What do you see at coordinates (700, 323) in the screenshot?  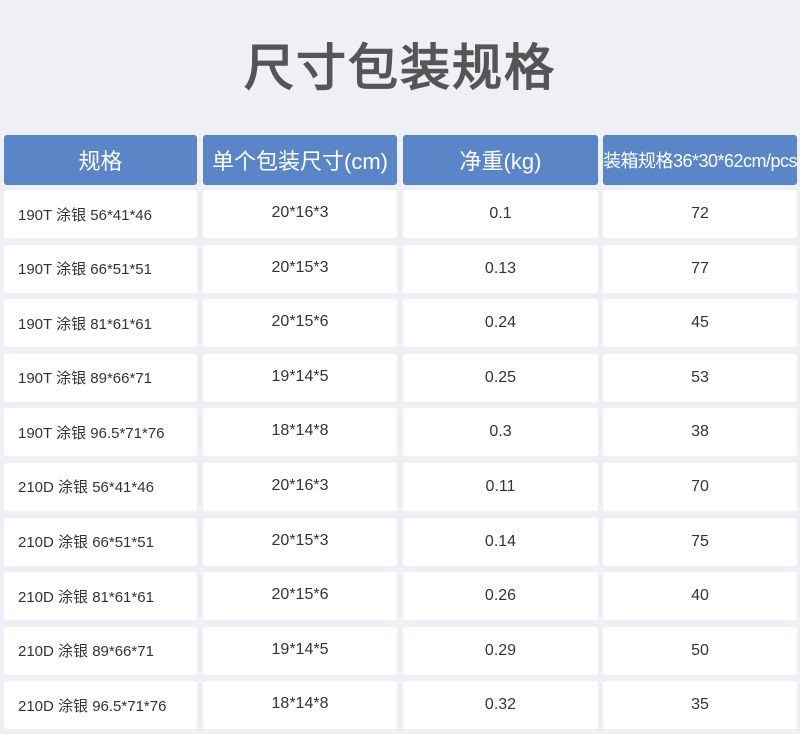 I see `cell-carton-qty: 45` at bounding box center [700, 323].